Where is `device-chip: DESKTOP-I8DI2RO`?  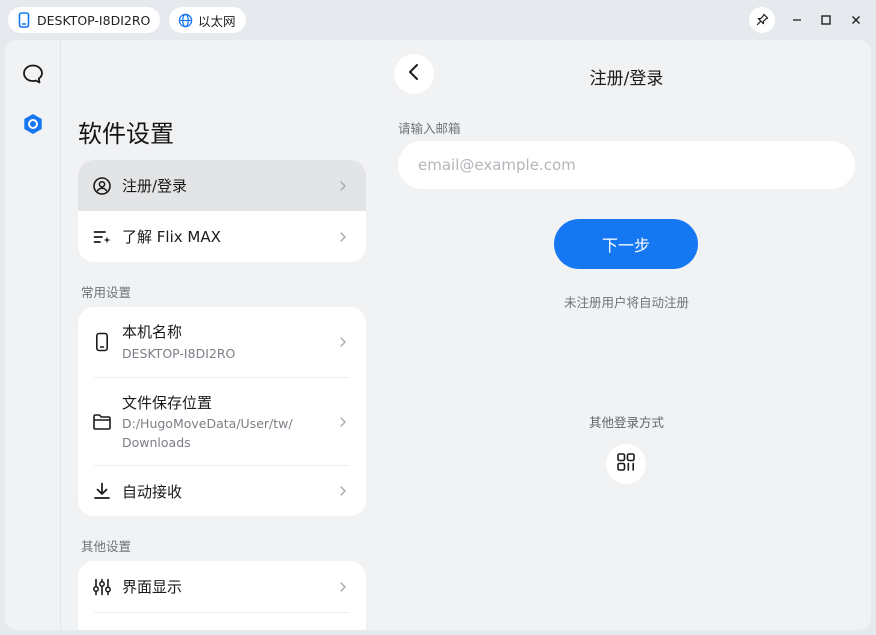
device-chip: DESKTOP-I8DI2RO is located at coordinates (84, 20).